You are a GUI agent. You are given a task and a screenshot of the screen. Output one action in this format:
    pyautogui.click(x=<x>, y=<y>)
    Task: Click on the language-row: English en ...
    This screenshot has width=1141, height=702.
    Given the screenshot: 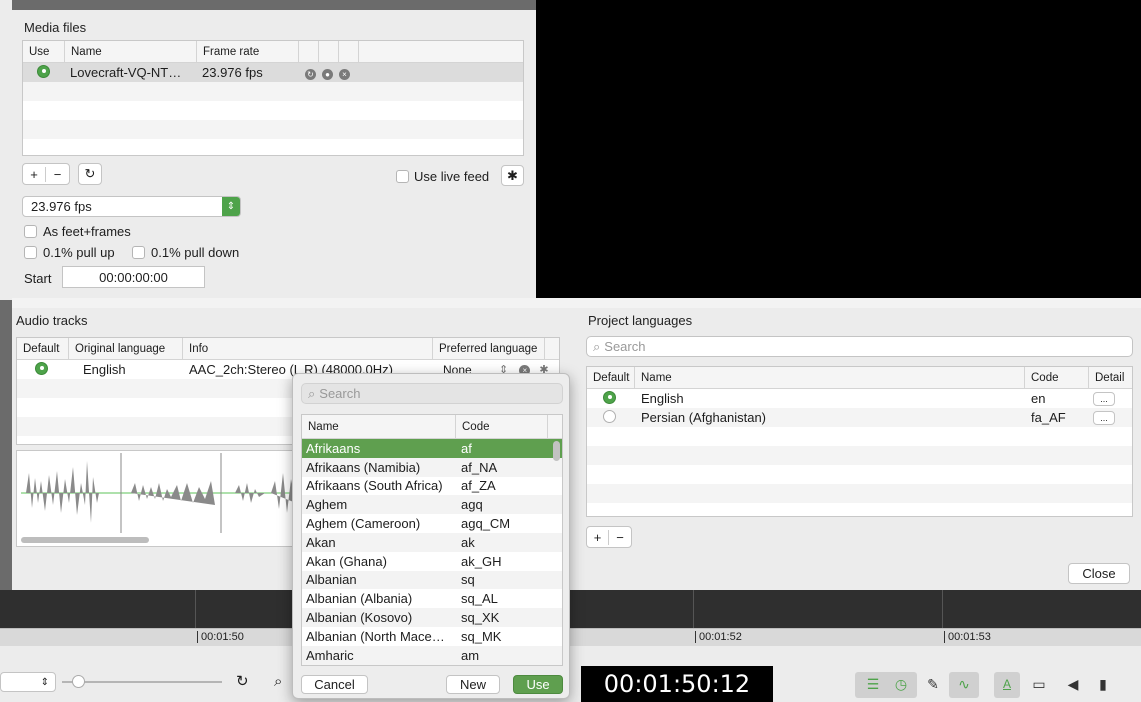 What is the action you would take?
    pyautogui.click(x=859, y=398)
    